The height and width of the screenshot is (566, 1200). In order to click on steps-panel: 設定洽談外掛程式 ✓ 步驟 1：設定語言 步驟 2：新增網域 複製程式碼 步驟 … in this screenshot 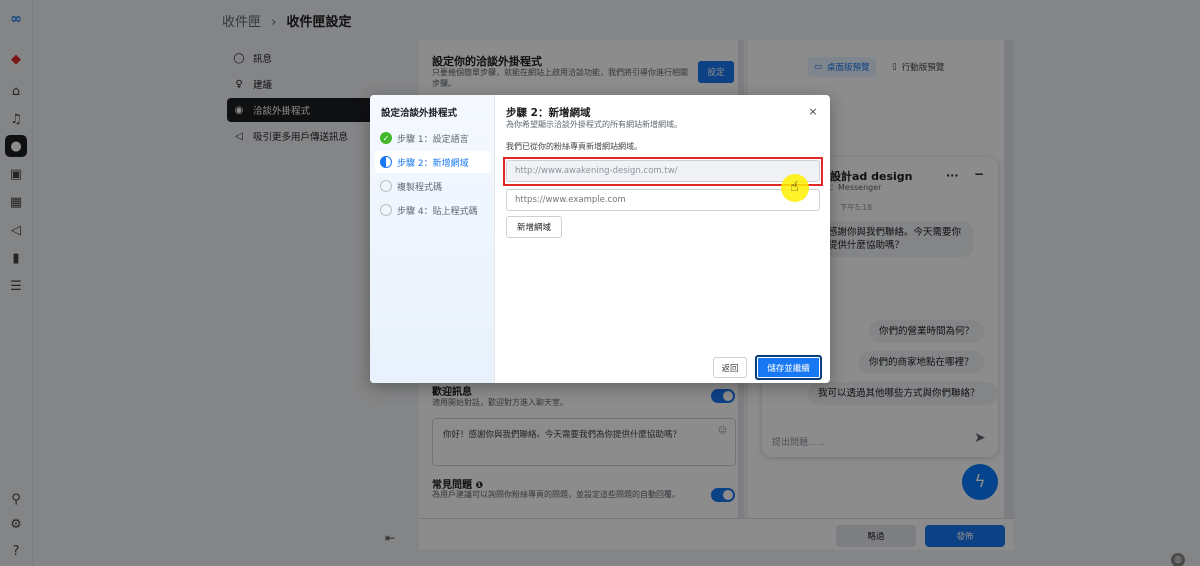, I will do `click(432, 239)`.